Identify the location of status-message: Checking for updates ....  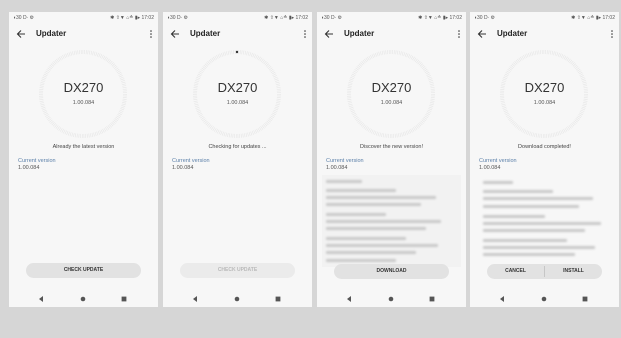
(237, 147).